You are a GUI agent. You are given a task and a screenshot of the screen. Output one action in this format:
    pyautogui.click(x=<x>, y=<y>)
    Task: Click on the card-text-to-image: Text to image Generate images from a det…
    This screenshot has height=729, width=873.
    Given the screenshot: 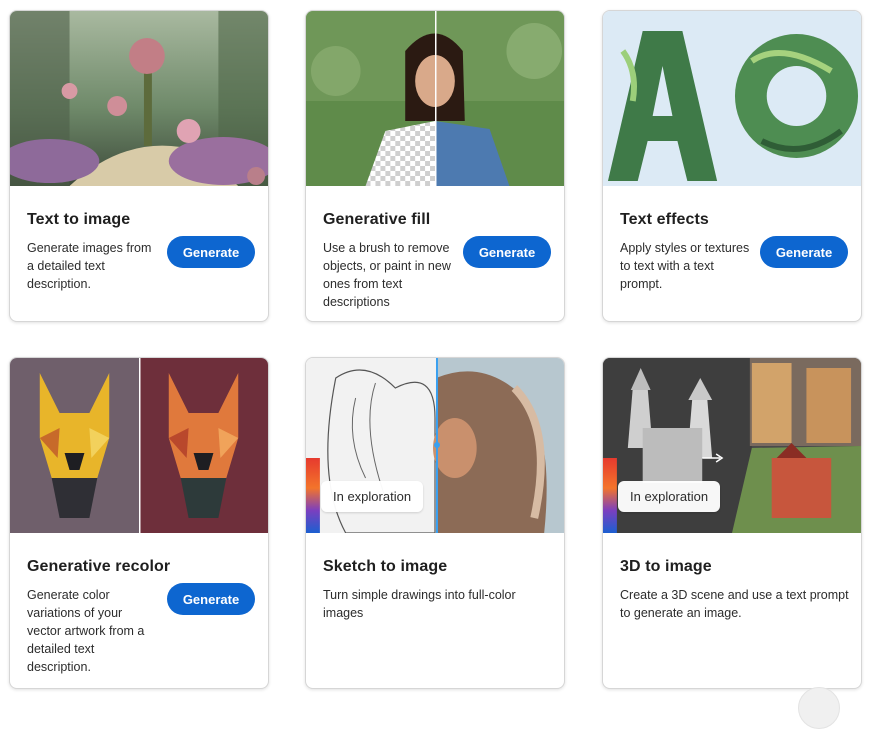 What is the action you would take?
    pyautogui.click(x=139, y=166)
    